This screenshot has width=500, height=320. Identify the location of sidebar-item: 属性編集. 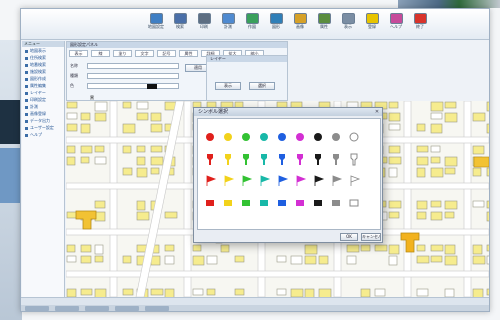
(43, 85).